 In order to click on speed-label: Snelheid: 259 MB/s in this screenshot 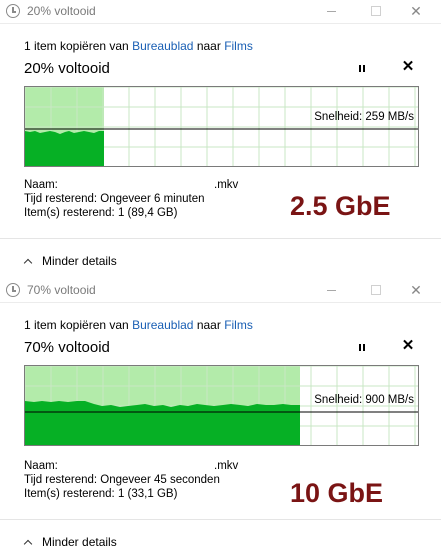, I will do `click(364, 117)`.